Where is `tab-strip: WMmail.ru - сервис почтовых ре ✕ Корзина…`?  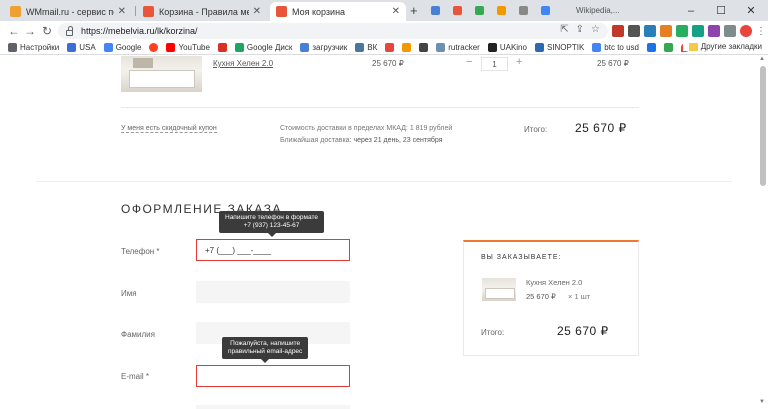 tab-strip: WMmail.ru - сервис почтовых ре ✕ Корзина… is located at coordinates (384, 10).